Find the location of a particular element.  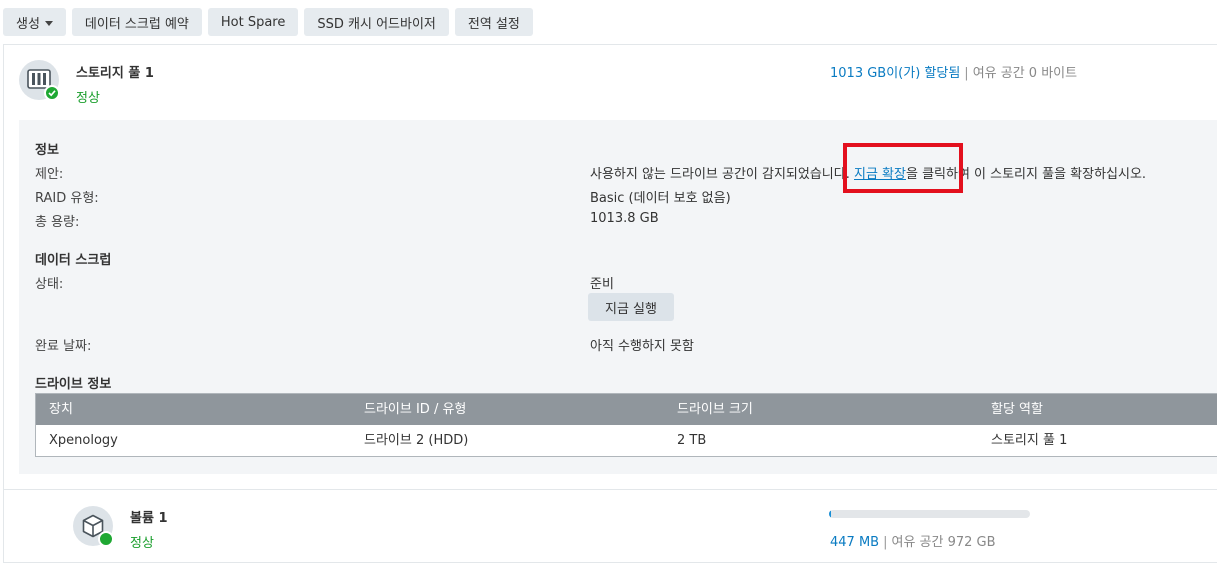

create-button: 생성 is located at coordinates (34, 22).